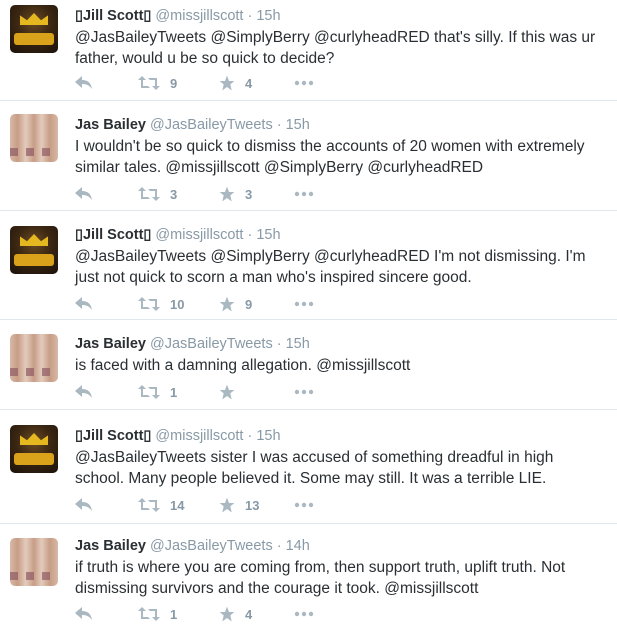 The image size is (617, 633). Describe the element at coordinates (177, 505) in the screenshot. I see `retweet-count: 14` at that location.